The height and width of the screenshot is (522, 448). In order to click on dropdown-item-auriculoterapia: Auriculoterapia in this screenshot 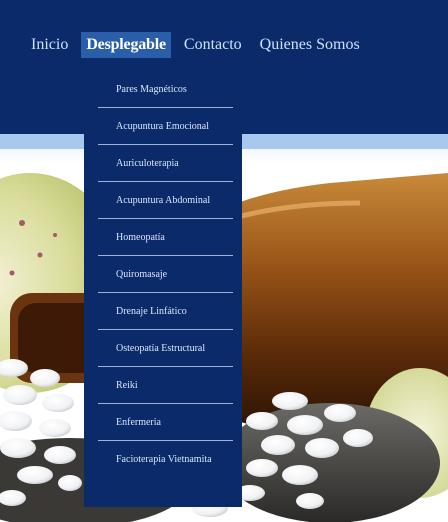, I will do `click(165, 163)`.